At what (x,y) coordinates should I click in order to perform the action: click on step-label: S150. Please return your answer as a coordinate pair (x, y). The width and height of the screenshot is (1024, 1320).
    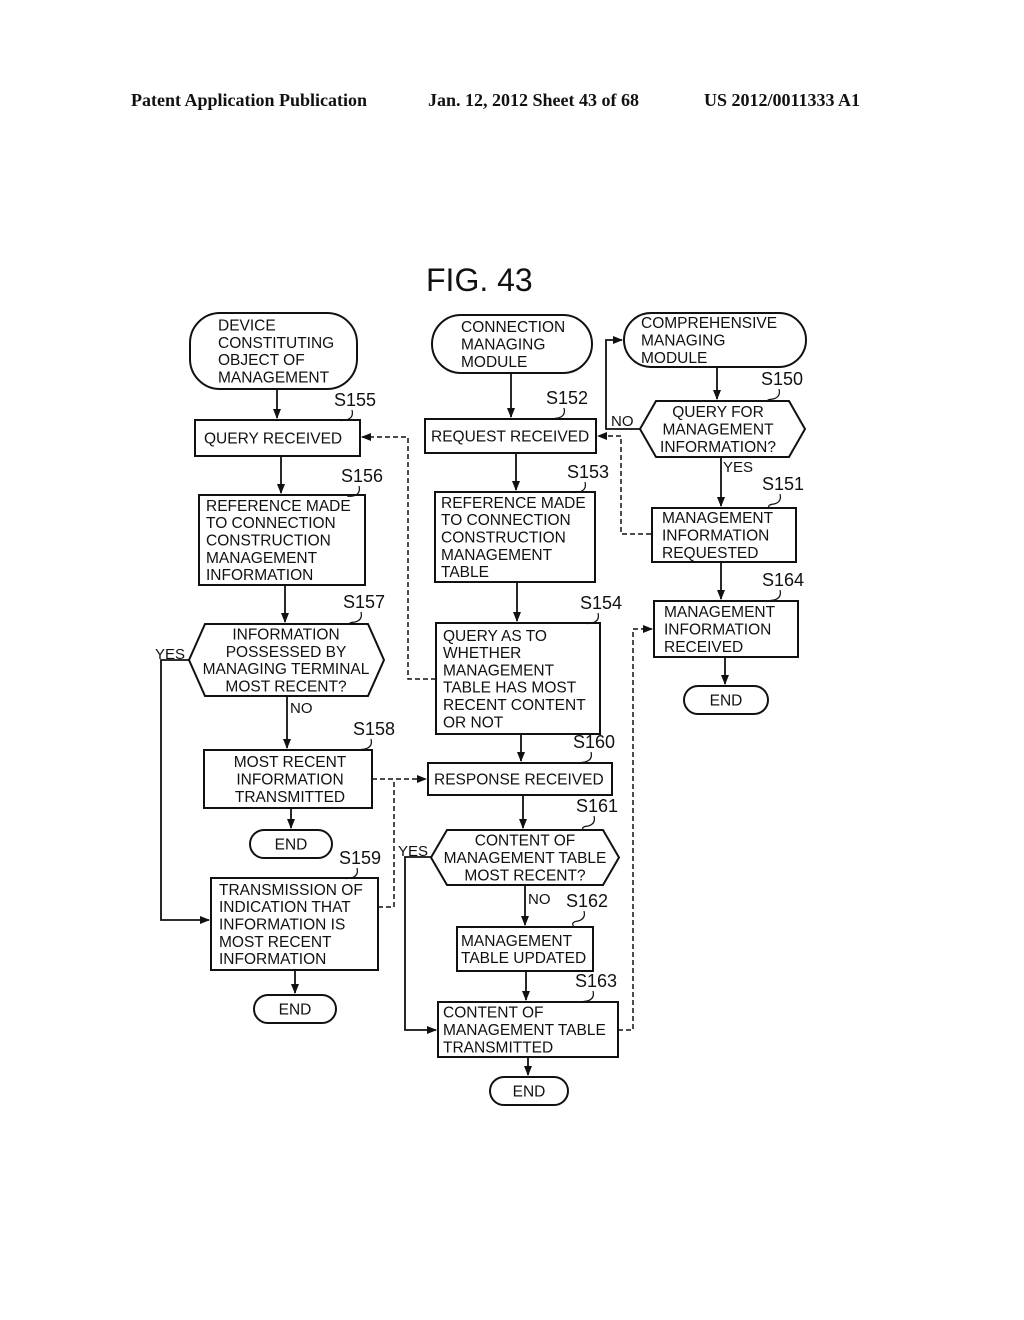
    Looking at the image, I should click on (782, 379).